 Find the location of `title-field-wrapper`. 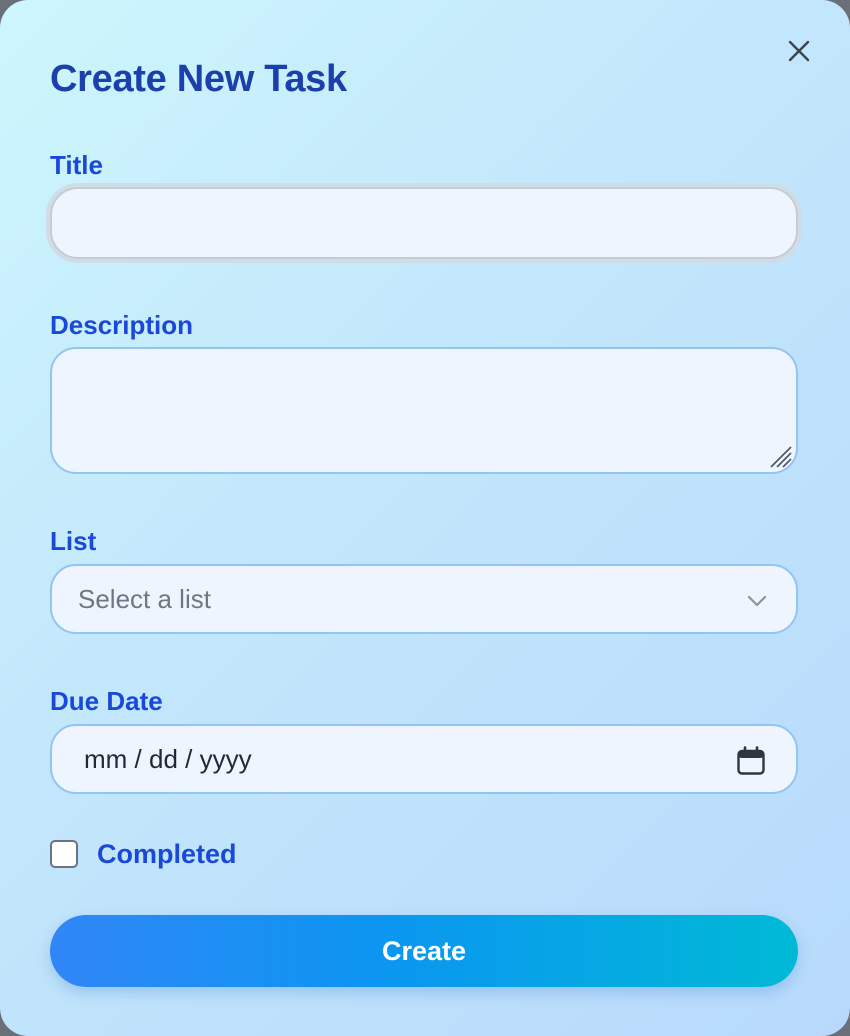

title-field-wrapper is located at coordinates (424, 223).